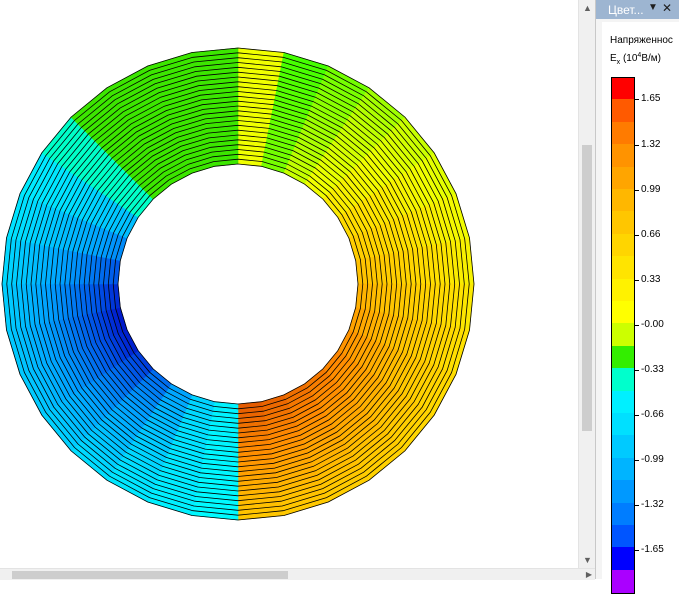 The height and width of the screenshot is (594, 679). I want to click on legend-label: -0.33, so click(652, 369).